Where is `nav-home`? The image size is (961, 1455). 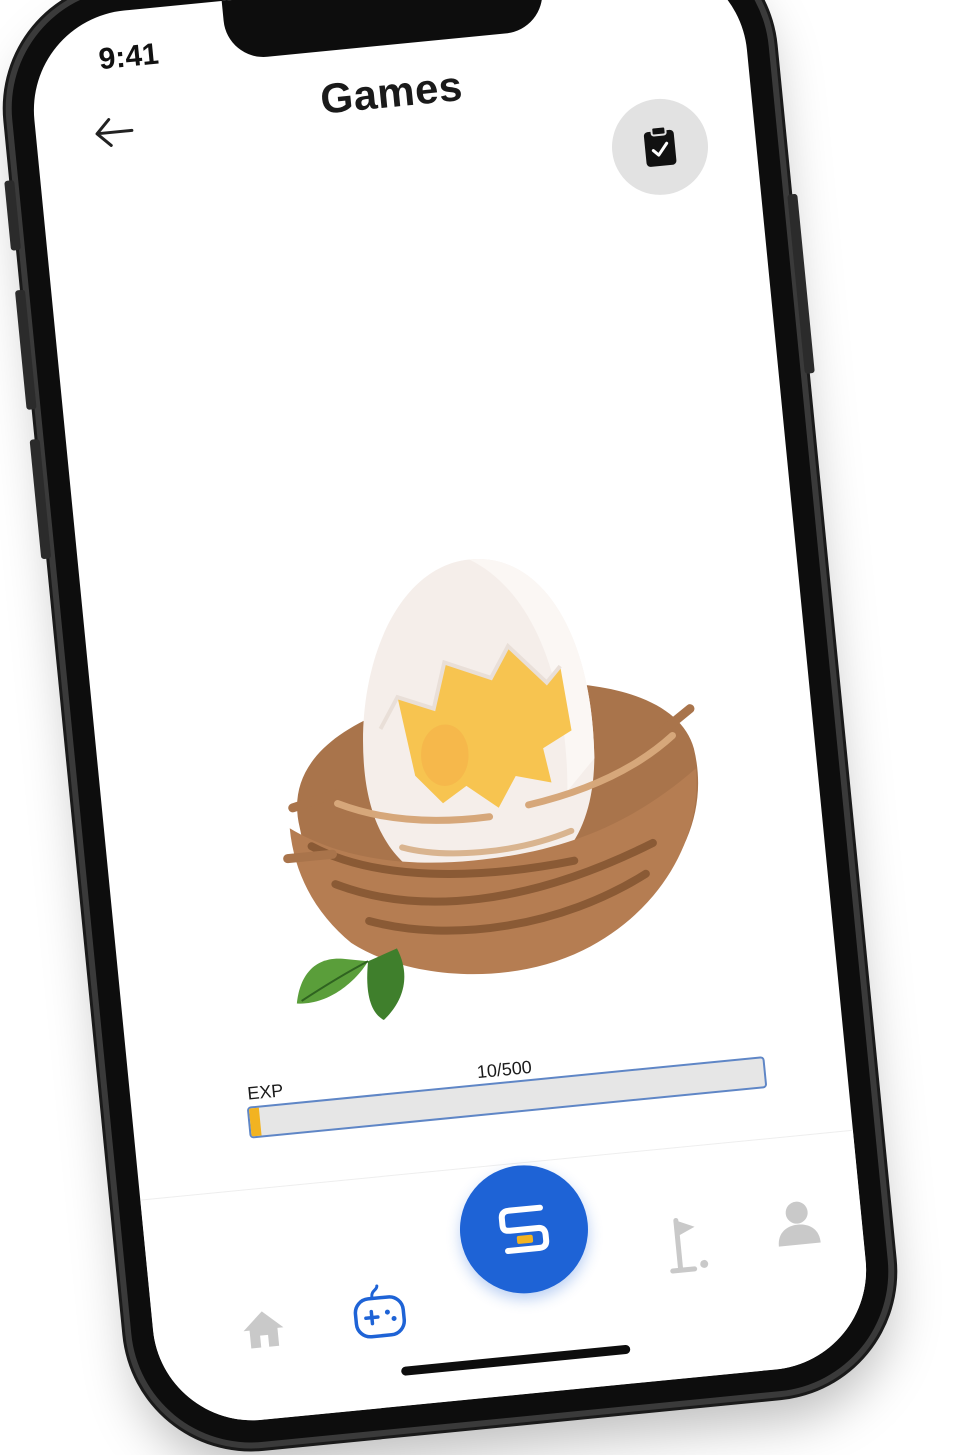
nav-home is located at coordinates (264, 1329).